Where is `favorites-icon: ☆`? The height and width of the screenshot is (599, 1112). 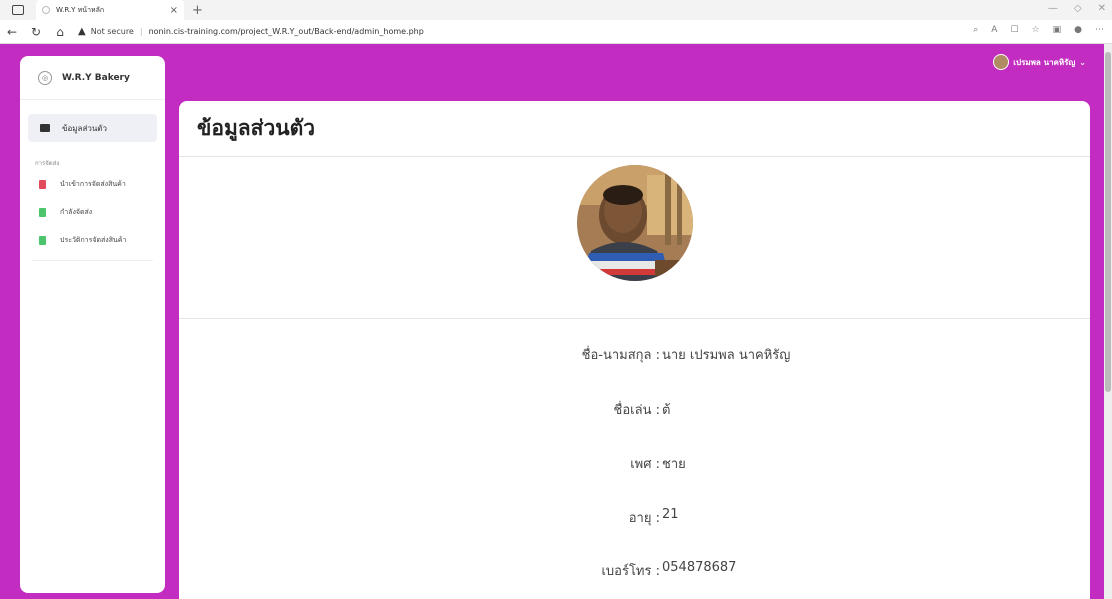
favorites-icon: ☆ is located at coordinates (1036, 30).